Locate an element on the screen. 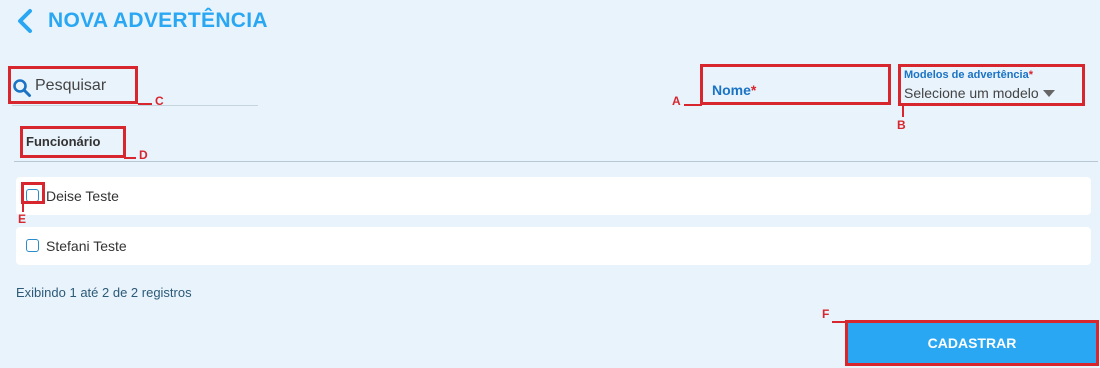 This screenshot has width=1100, height=368. annotation-box-d is located at coordinates (73, 142).